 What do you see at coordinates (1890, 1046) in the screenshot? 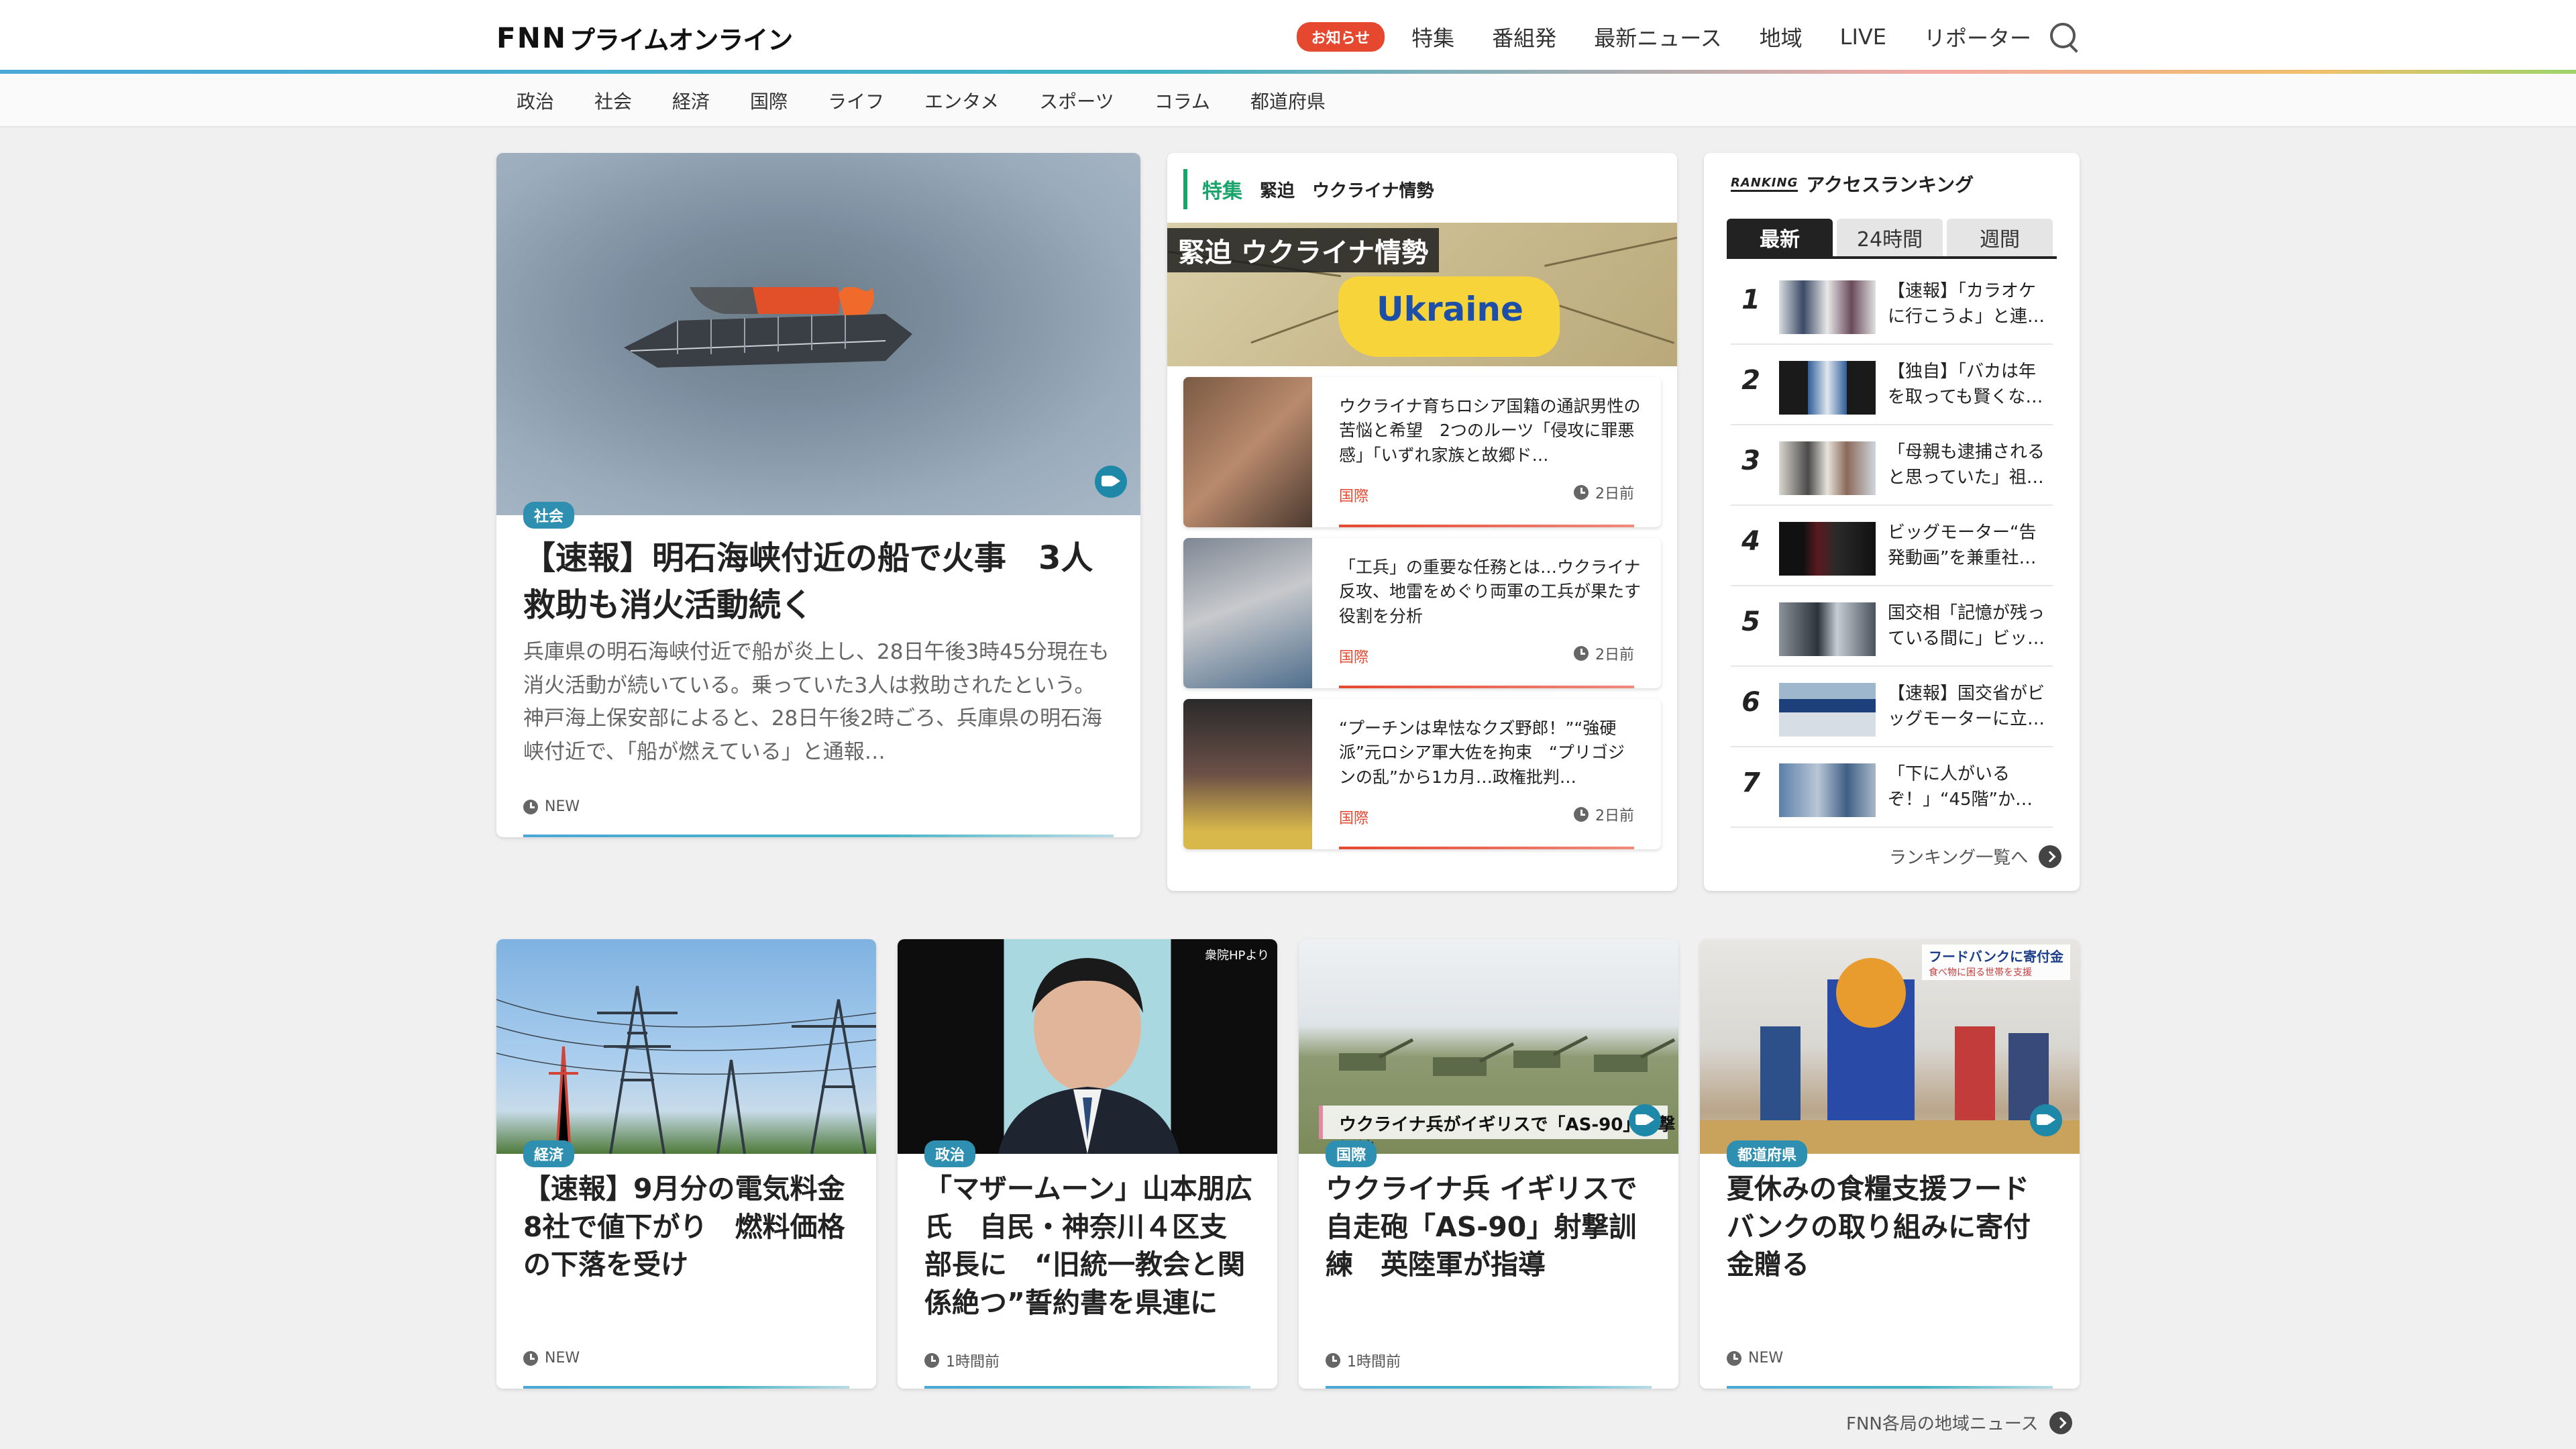
I see `article-image: フードバンクに寄付金 食べ物に困る世帯を支援` at bounding box center [1890, 1046].